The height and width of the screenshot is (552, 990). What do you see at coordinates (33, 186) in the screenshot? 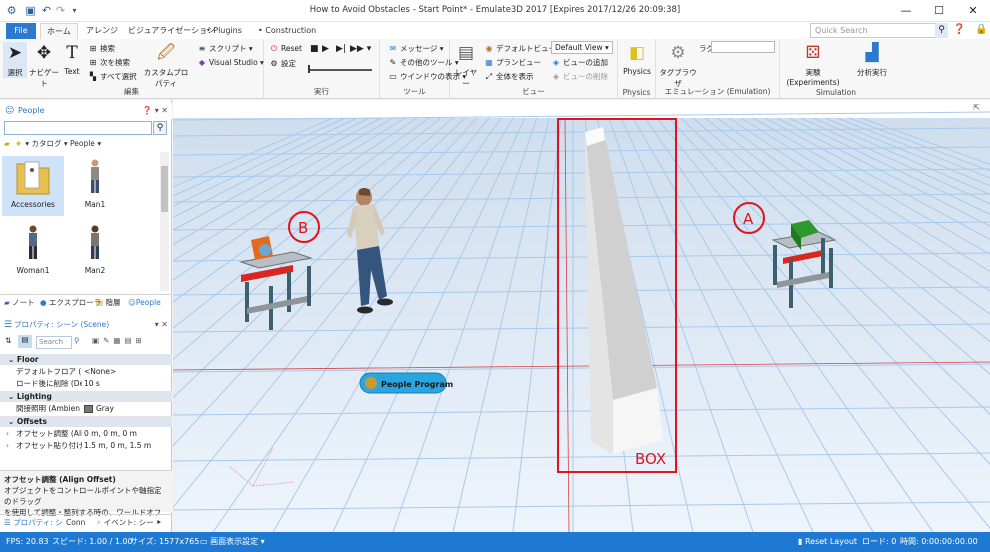
I see `catalog-item-accessories: Accessories` at bounding box center [33, 186].